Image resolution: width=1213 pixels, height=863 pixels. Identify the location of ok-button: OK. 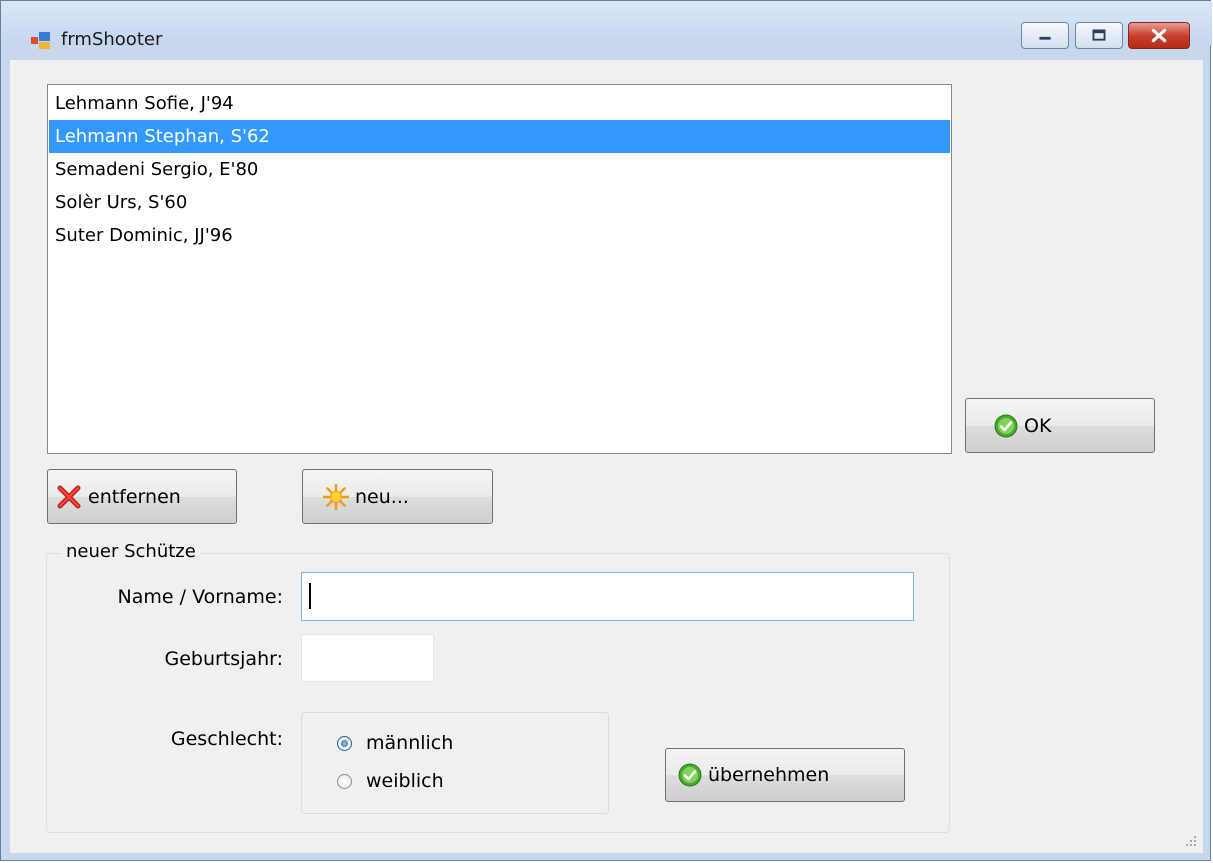
(1060, 425).